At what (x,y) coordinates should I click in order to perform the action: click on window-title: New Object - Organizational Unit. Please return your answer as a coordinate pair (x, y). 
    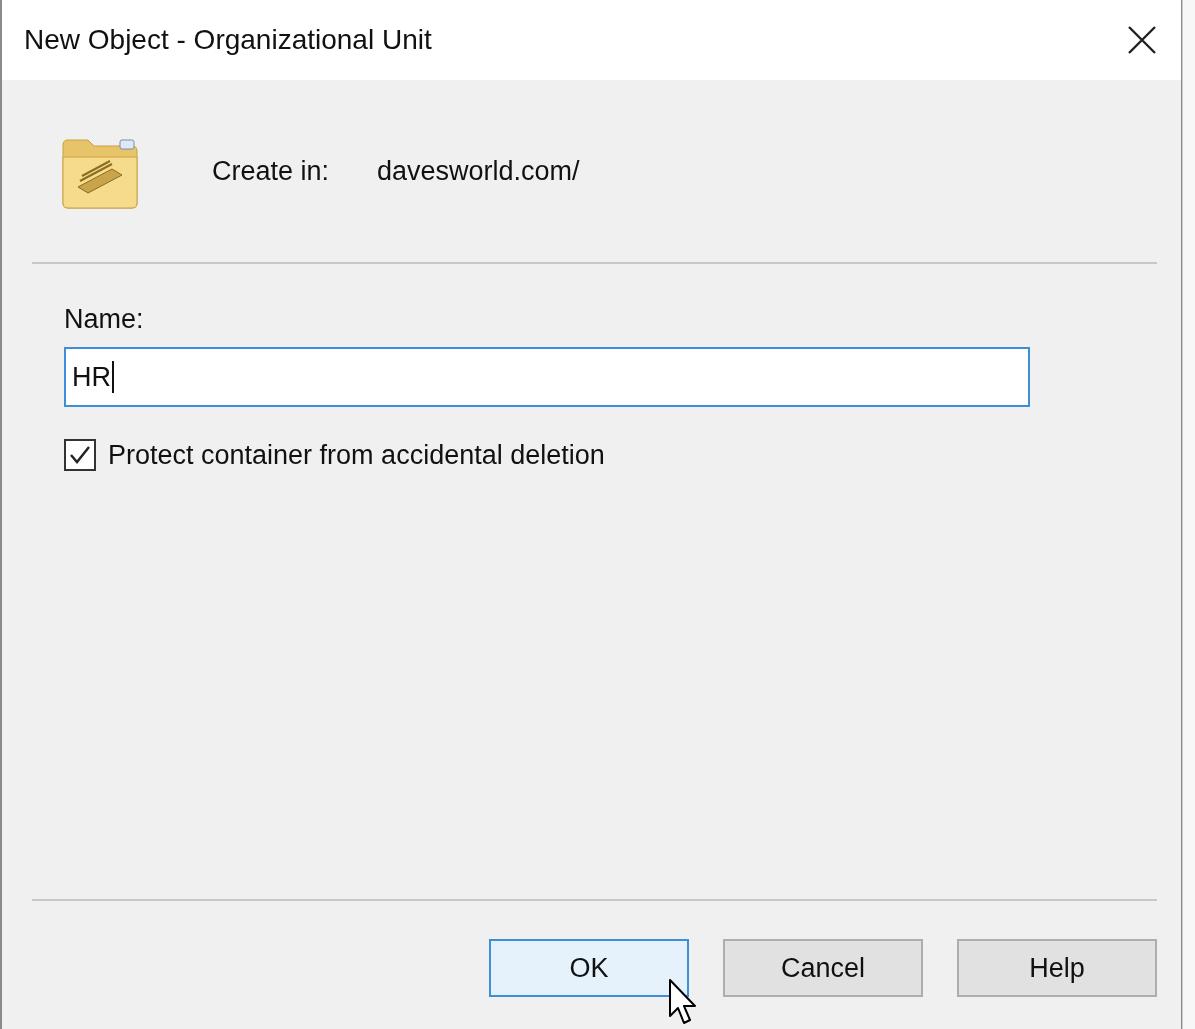
    Looking at the image, I should click on (228, 40).